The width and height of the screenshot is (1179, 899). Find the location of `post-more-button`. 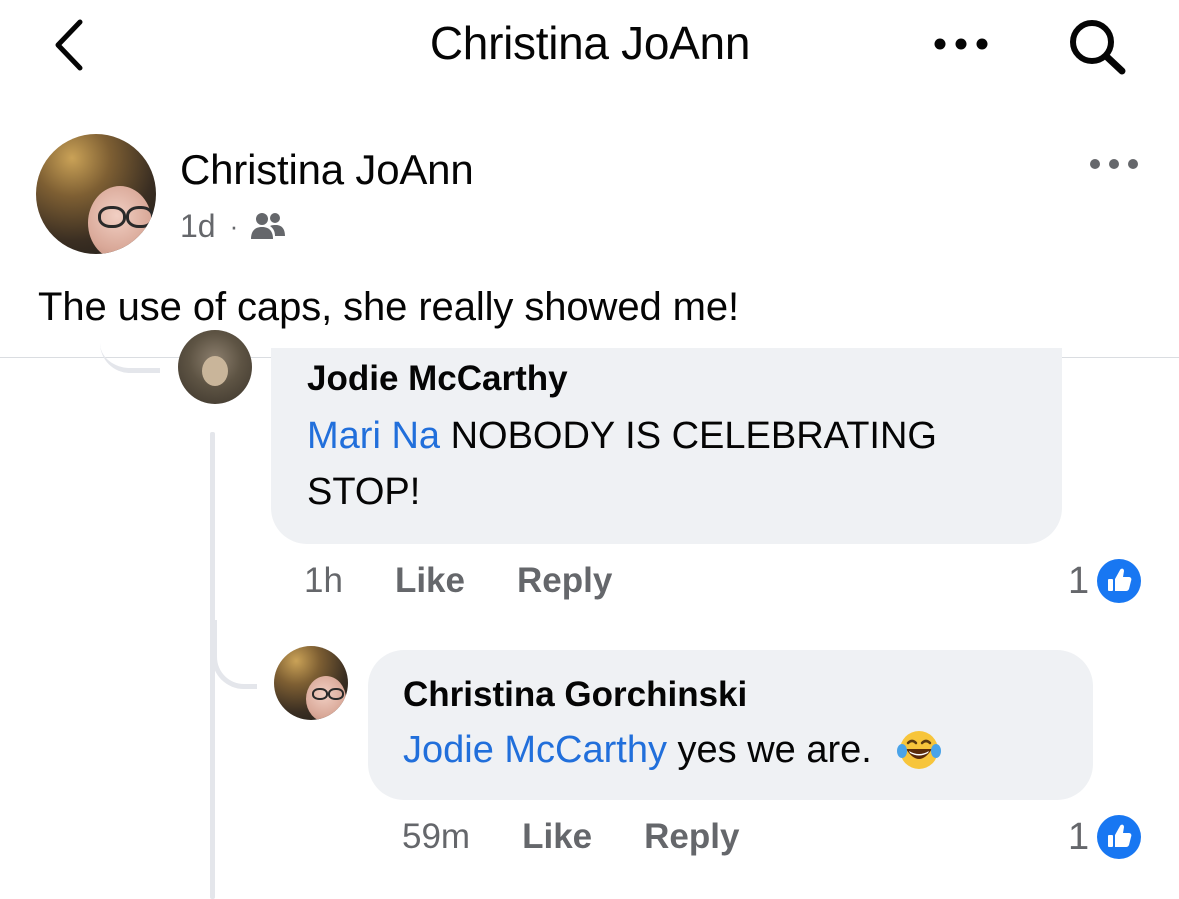

post-more-button is located at coordinates (1114, 163).